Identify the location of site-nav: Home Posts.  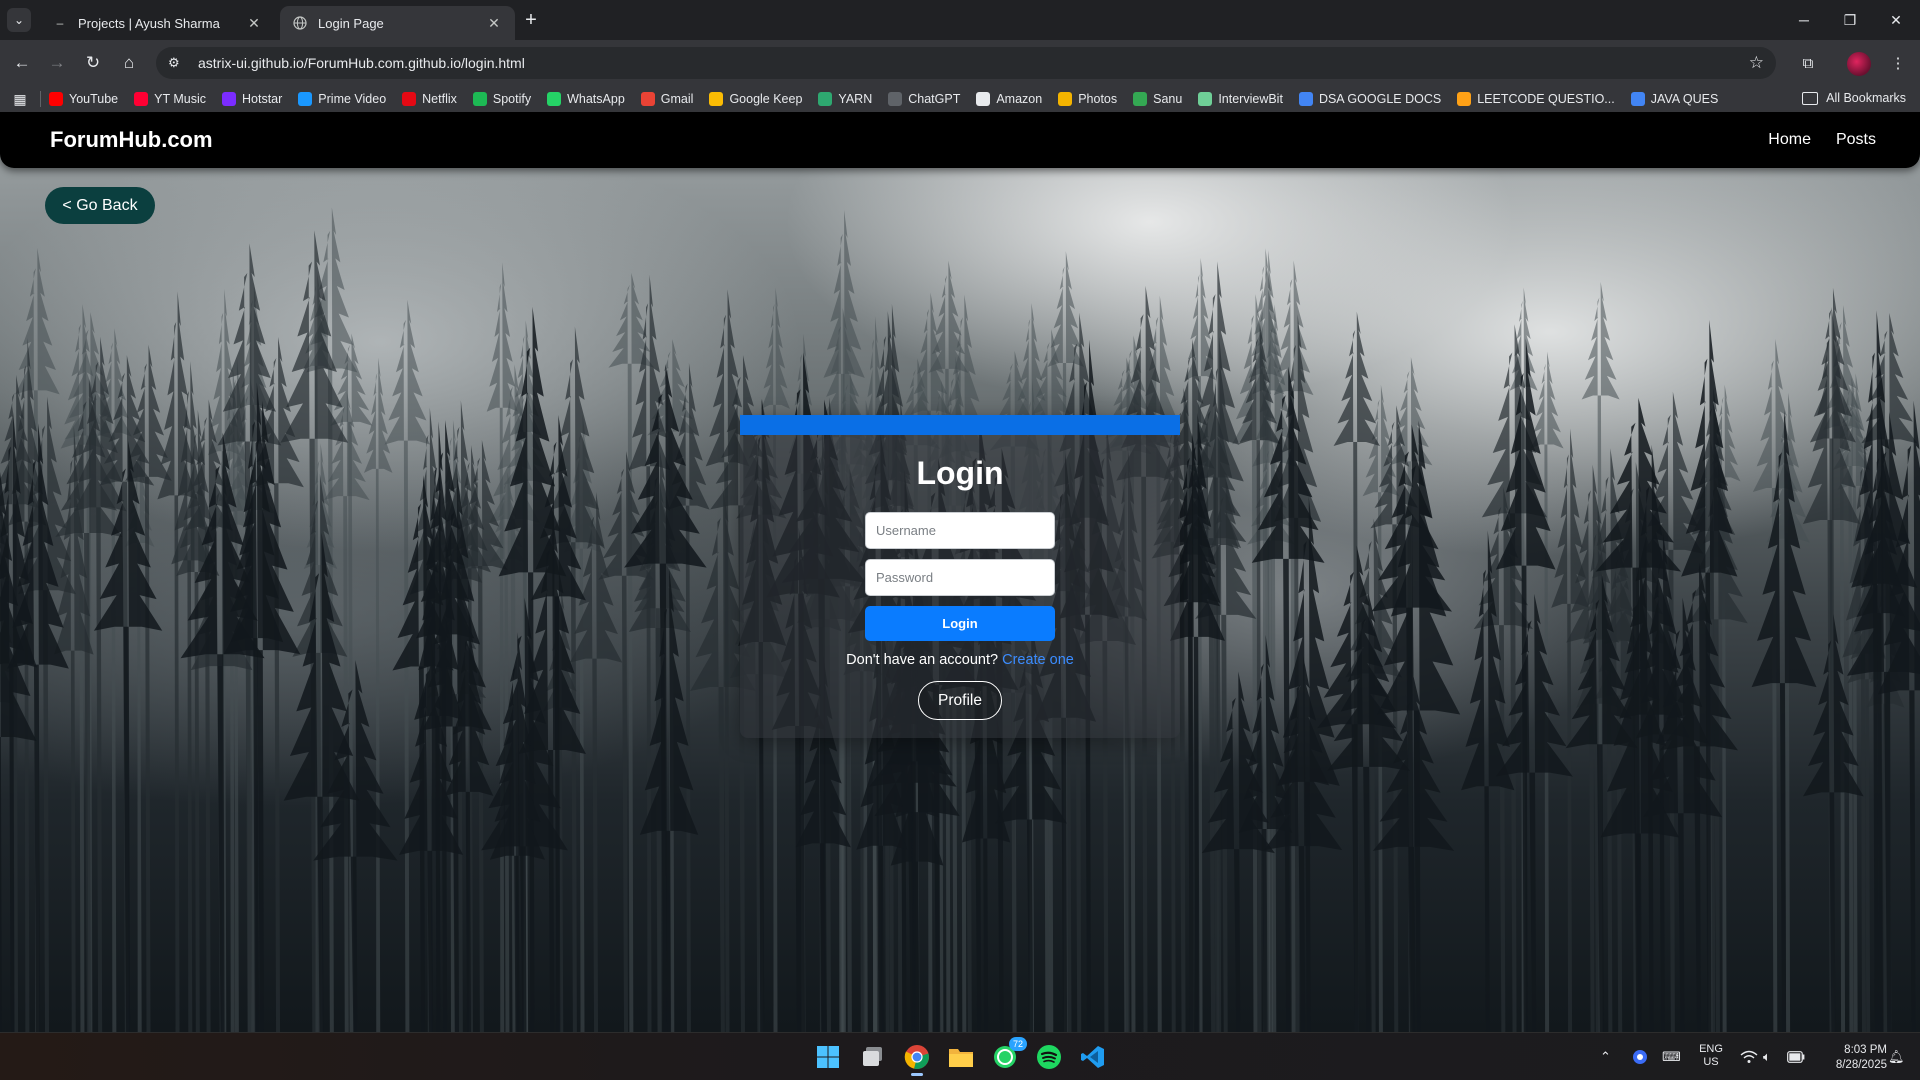
(1809, 140).